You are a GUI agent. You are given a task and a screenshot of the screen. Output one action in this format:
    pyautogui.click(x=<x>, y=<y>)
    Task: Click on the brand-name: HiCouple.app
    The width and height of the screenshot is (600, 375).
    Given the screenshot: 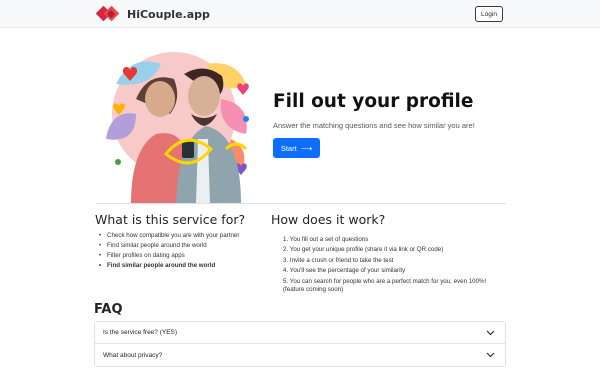 What is the action you would take?
    pyautogui.click(x=168, y=14)
    